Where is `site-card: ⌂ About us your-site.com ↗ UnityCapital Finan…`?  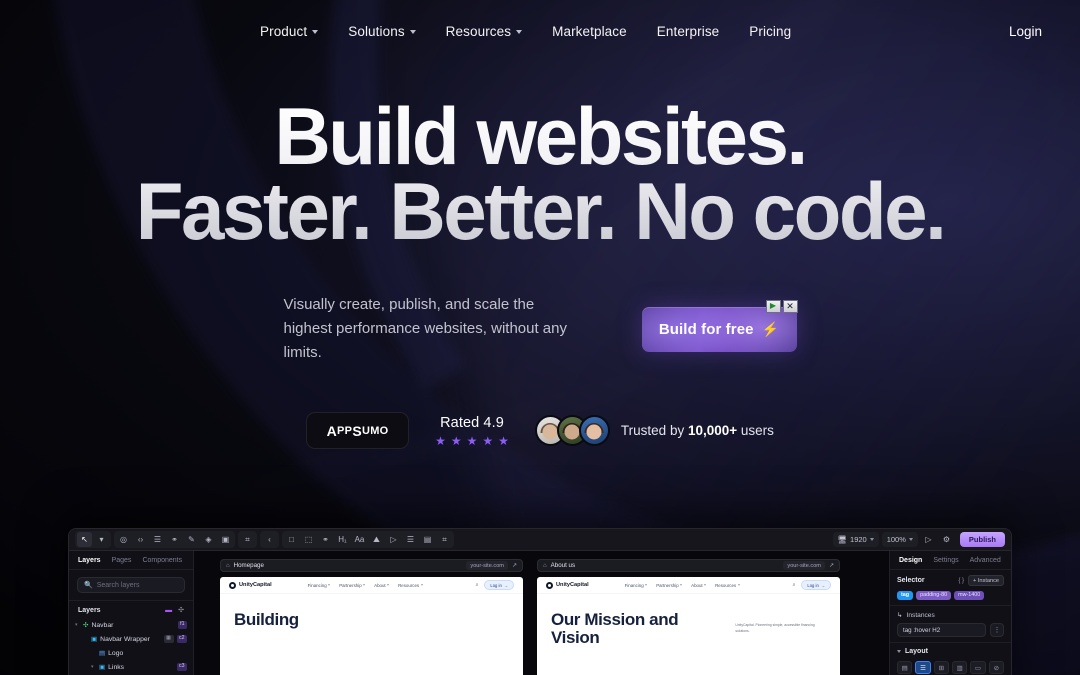
site-card: ⌂ About us your-site.com ↗ UnityCapital Finan… is located at coordinates (688, 617).